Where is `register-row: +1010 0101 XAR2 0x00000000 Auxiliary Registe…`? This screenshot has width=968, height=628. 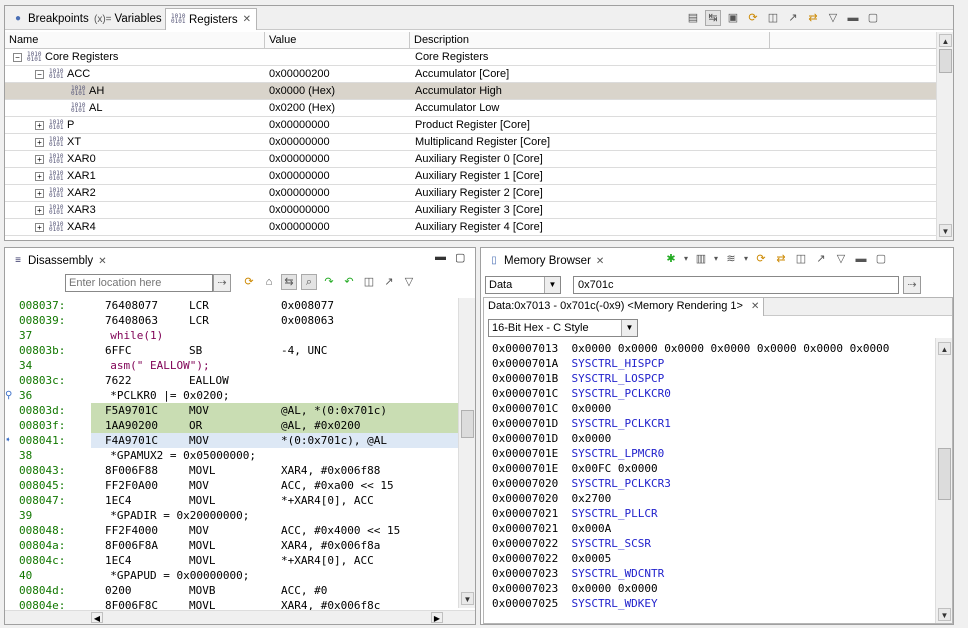 register-row: +1010 0101 XAR2 0x00000000 Auxiliary Registe… is located at coordinates (471, 193).